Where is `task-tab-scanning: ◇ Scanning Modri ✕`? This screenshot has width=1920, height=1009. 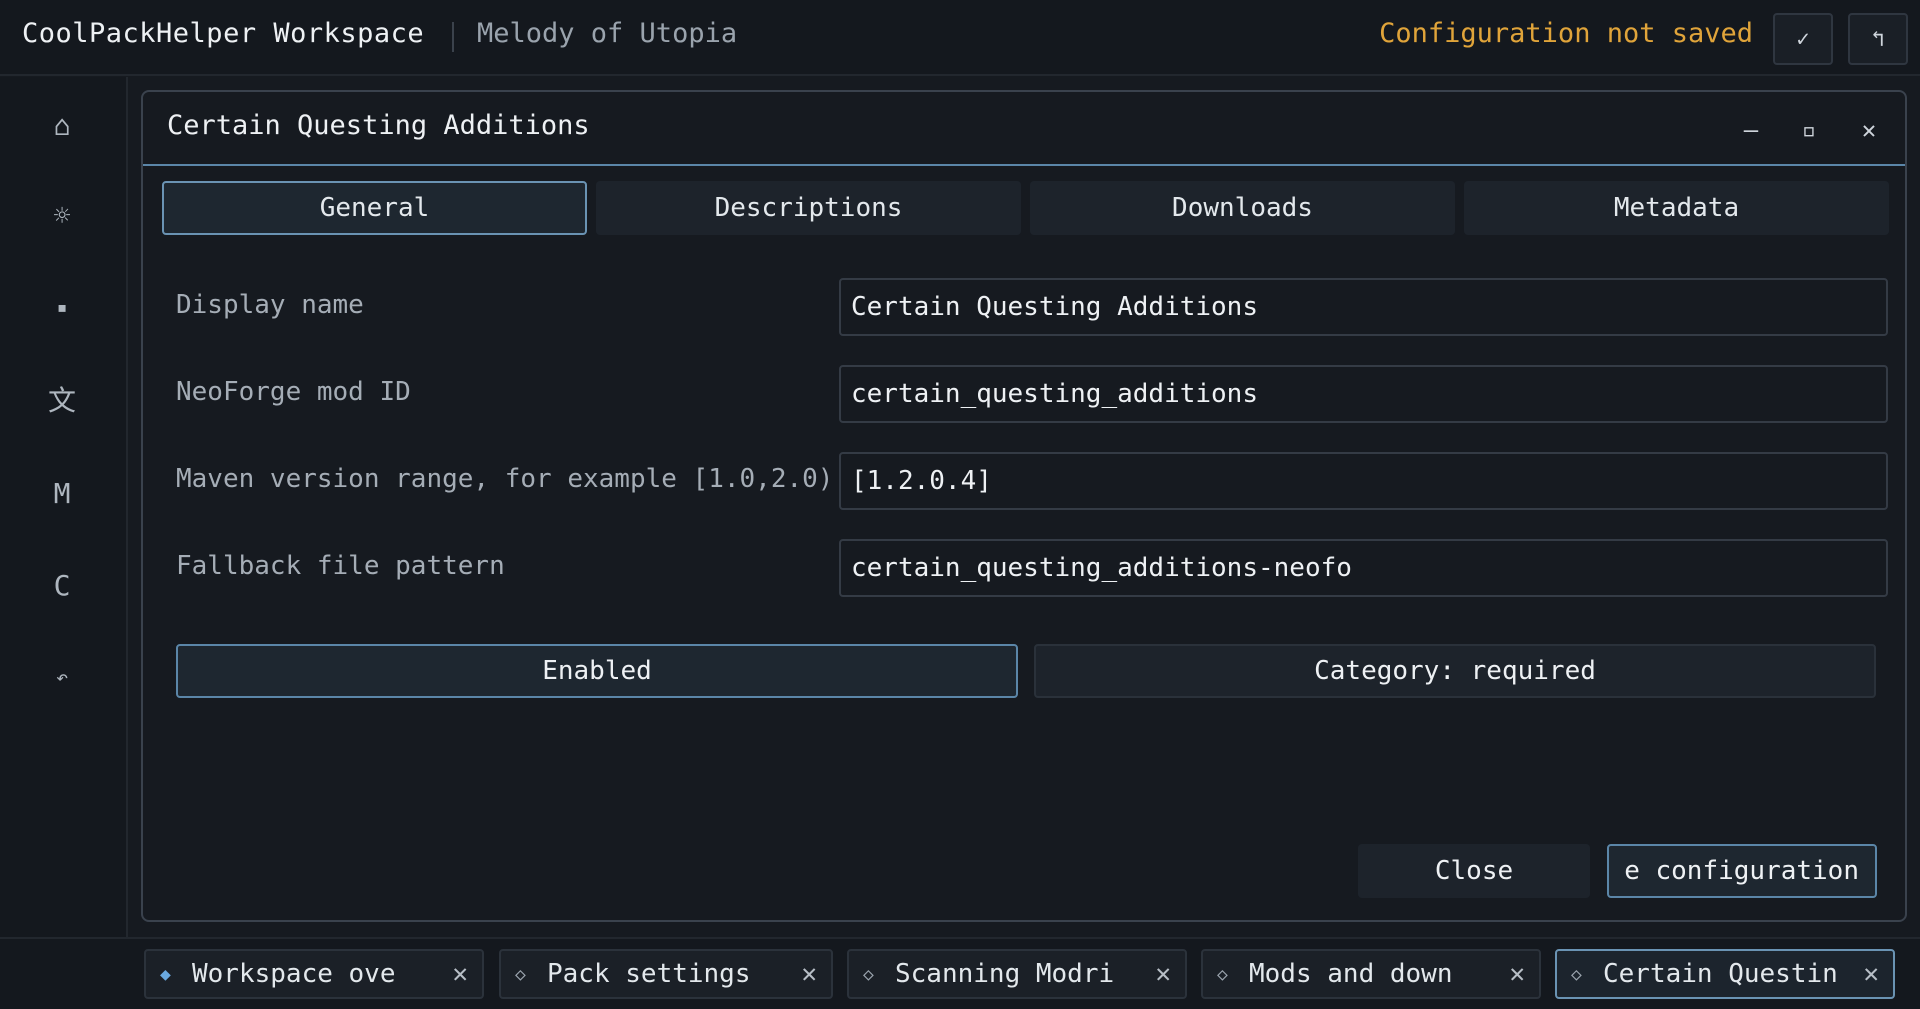 task-tab-scanning: ◇ Scanning Modri ✕ is located at coordinates (1017, 974).